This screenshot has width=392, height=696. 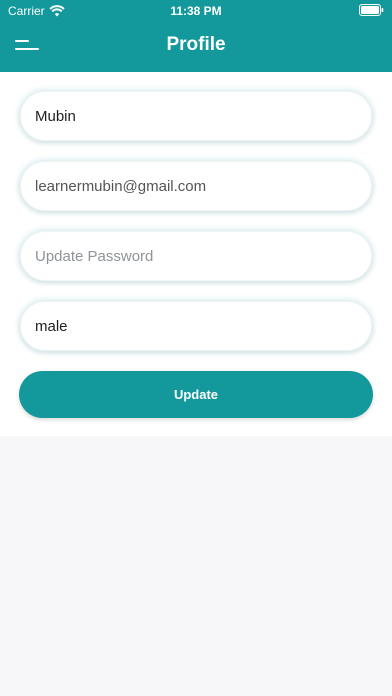 I want to click on email-field-wrapper, so click(x=196, y=186).